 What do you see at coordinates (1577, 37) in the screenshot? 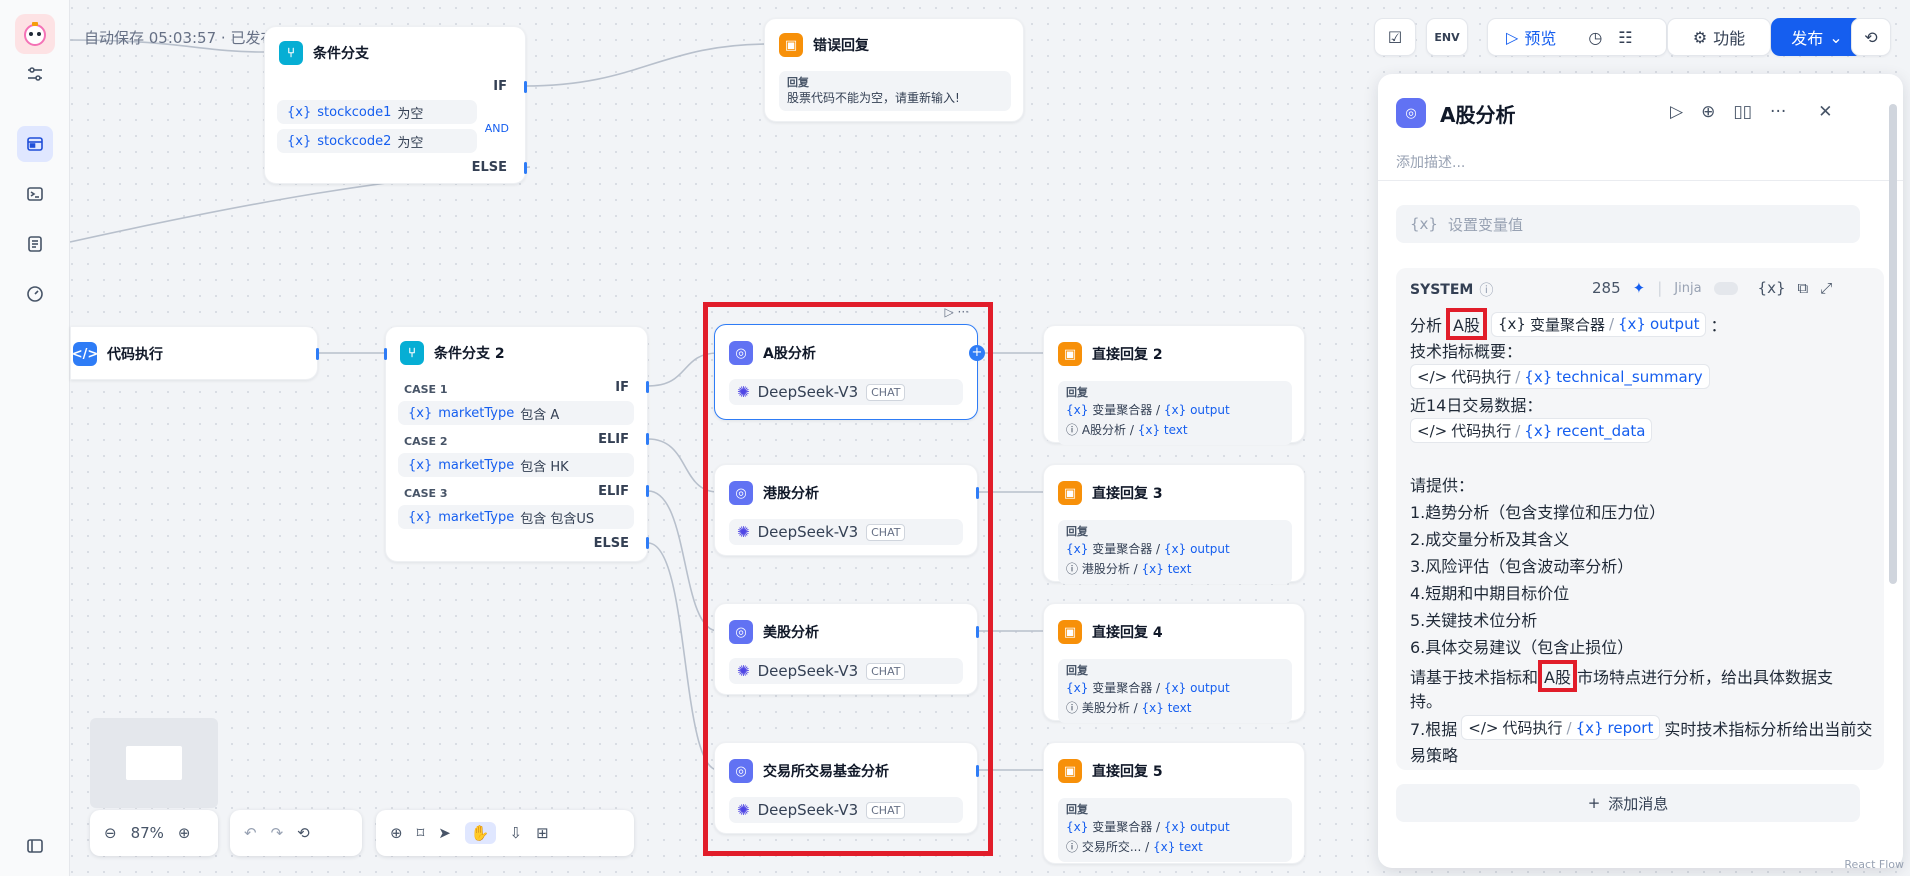
I see `preview-group: ▷ 预览 ◷ ☷` at bounding box center [1577, 37].